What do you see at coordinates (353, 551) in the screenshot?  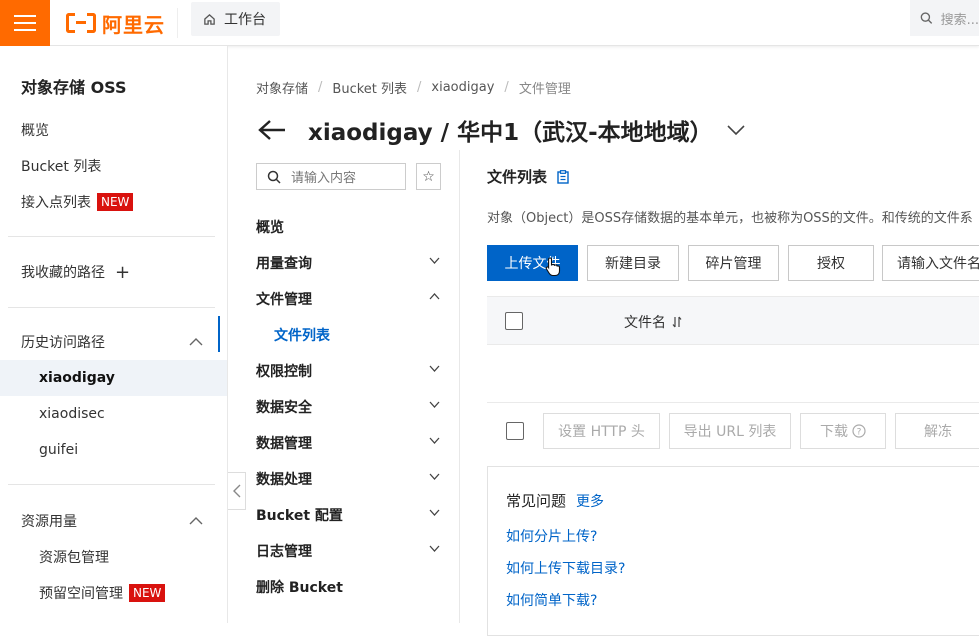 I see `subnav-item: 日志管理` at bounding box center [353, 551].